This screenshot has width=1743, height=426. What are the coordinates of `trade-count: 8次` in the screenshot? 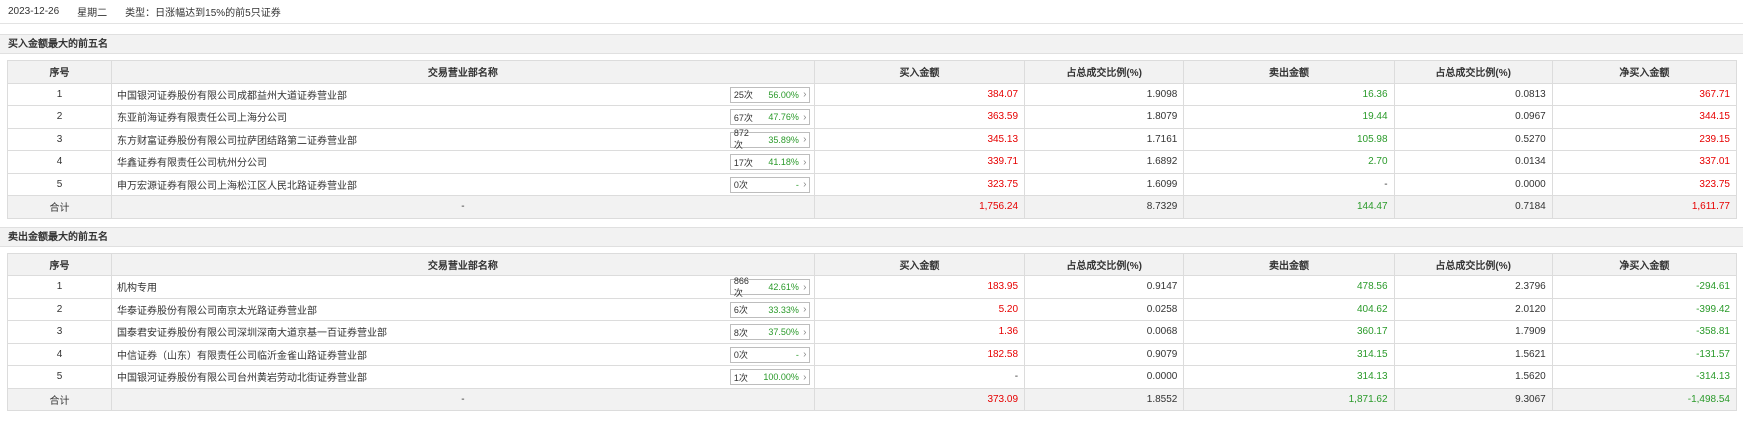 It's located at (740, 332).